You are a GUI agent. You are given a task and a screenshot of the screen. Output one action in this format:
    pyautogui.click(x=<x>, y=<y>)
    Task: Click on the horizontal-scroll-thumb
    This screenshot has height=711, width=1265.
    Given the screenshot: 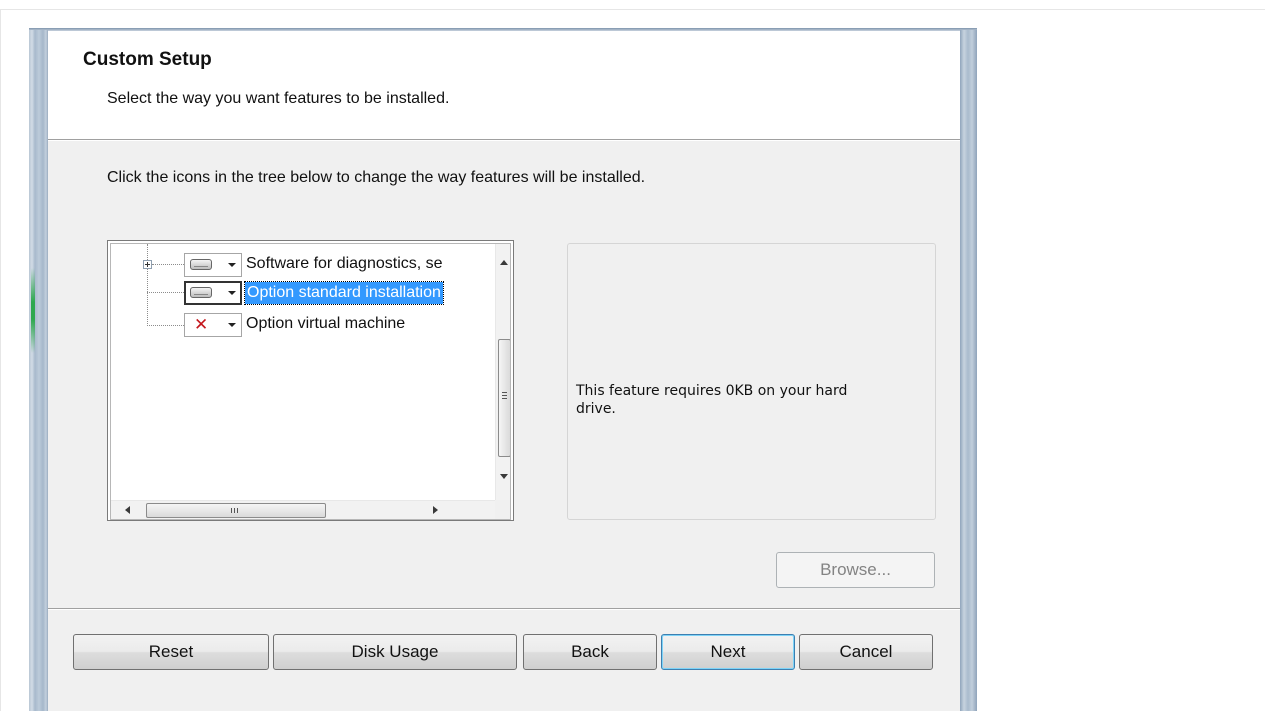 What is the action you would take?
    pyautogui.click(x=236, y=510)
    